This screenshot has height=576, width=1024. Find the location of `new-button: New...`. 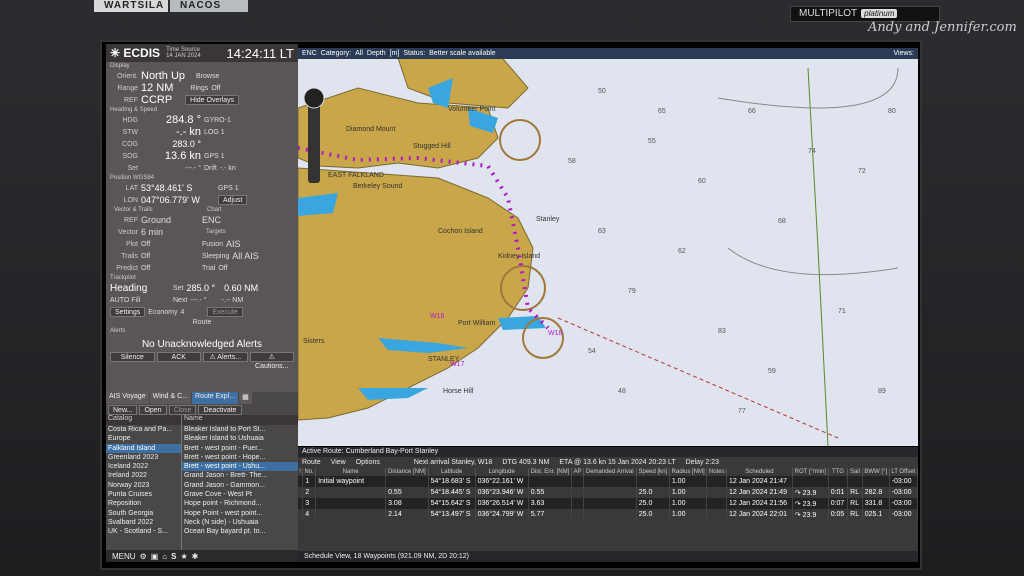

new-button: New... is located at coordinates (123, 410).